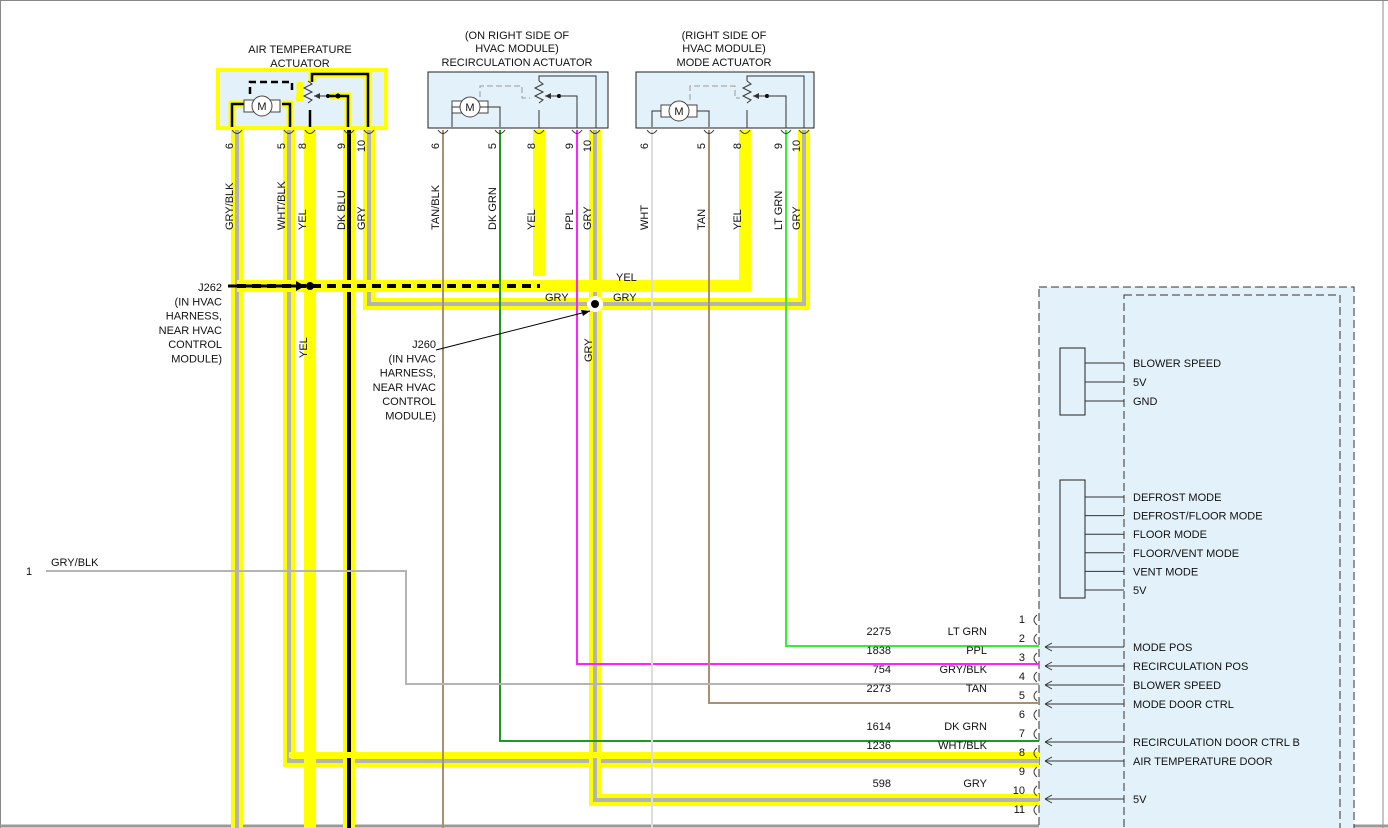 The height and width of the screenshot is (828, 1388). What do you see at coordinates (436, 146) in the screenshot?
I see `recirc-pin-6-number: 6` at bounding box center [436, 146].